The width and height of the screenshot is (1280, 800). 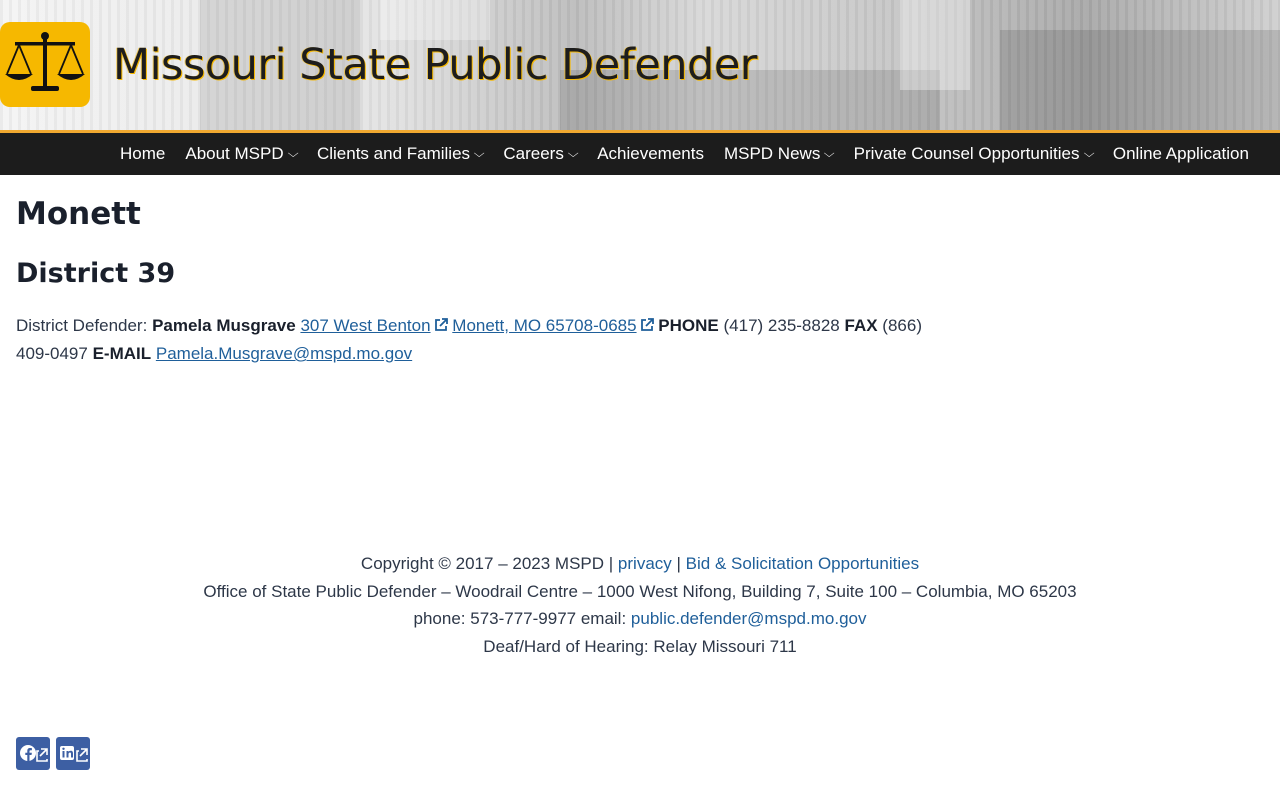 What do you see at coordinates (781, 325) in the screenshot?
I see `phone-value: (417) 235-8828` at bounding box center [781, 325].